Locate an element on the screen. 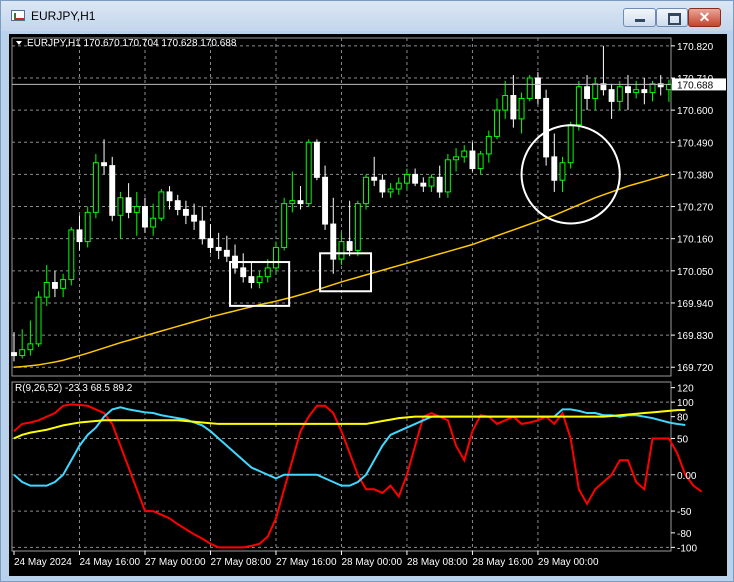 This screenshot has width=734, height=582. maximize-icon is located at coordinates (674, 19).